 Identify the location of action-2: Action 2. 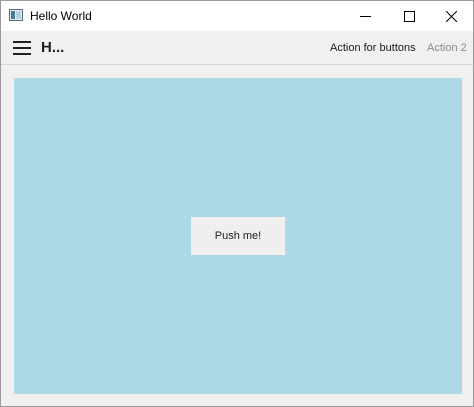
(447, 48).